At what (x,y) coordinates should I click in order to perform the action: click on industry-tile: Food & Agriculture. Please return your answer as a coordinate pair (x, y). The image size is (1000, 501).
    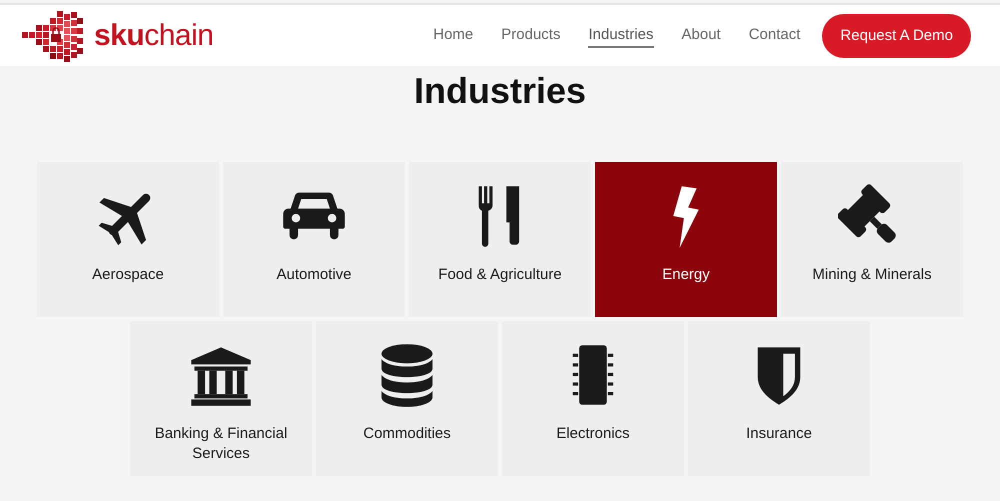
    Looking at the image, I should click on (500, 239).